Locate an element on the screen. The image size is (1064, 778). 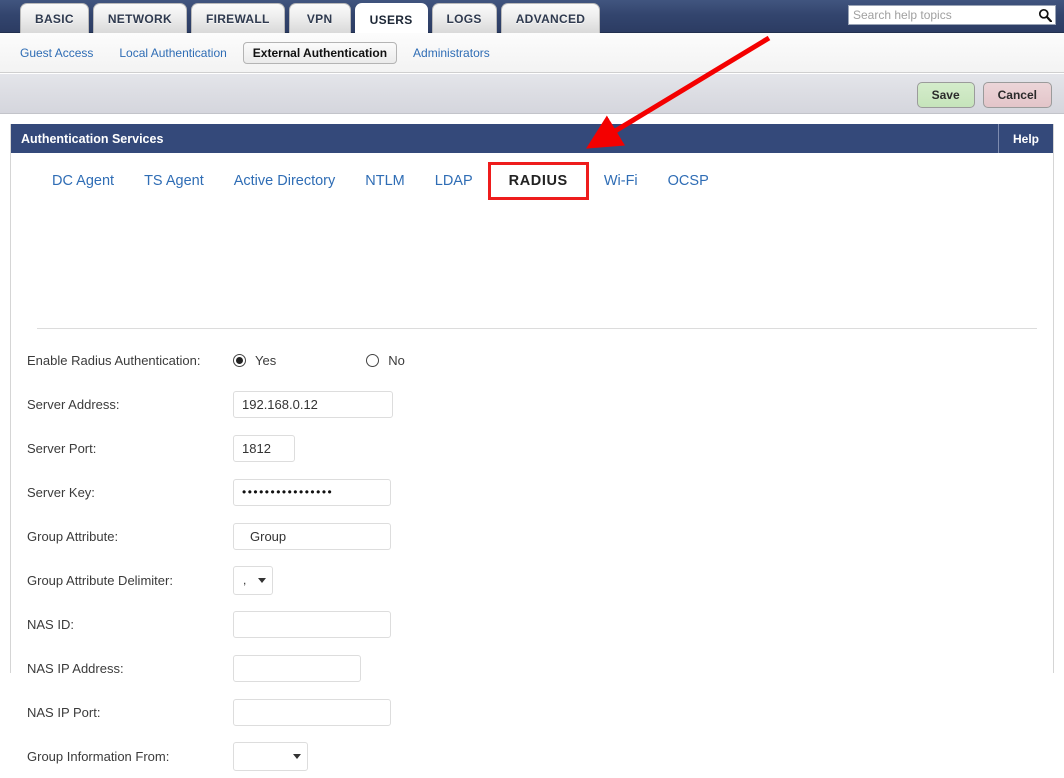
cancel-button-label: Cancel is located at coordinates (1017, 95).